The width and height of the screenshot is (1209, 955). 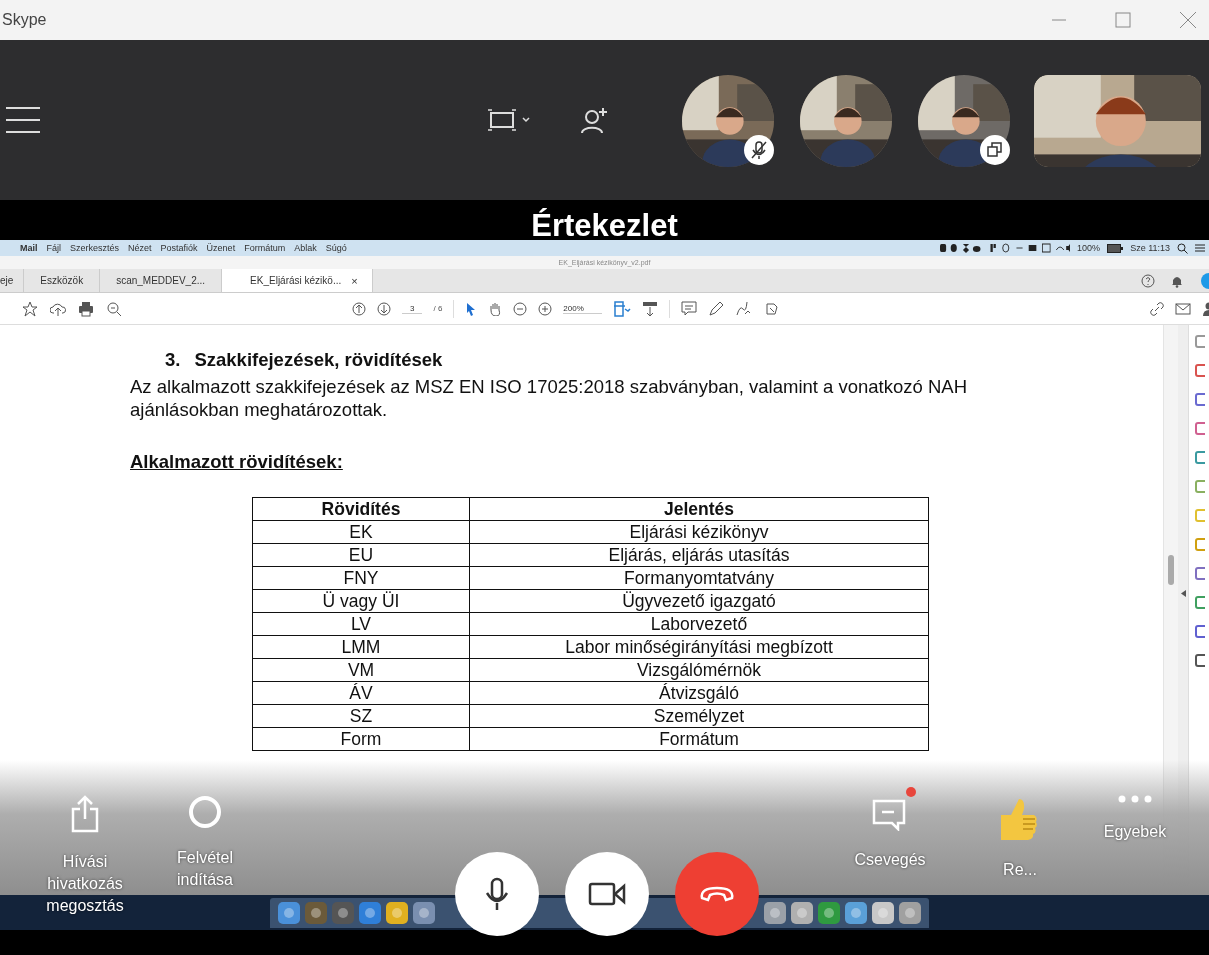 What do you see at coordinates (717, 894) in the screenshot?
I see `phone-icon` at bounding box center [717, 894].